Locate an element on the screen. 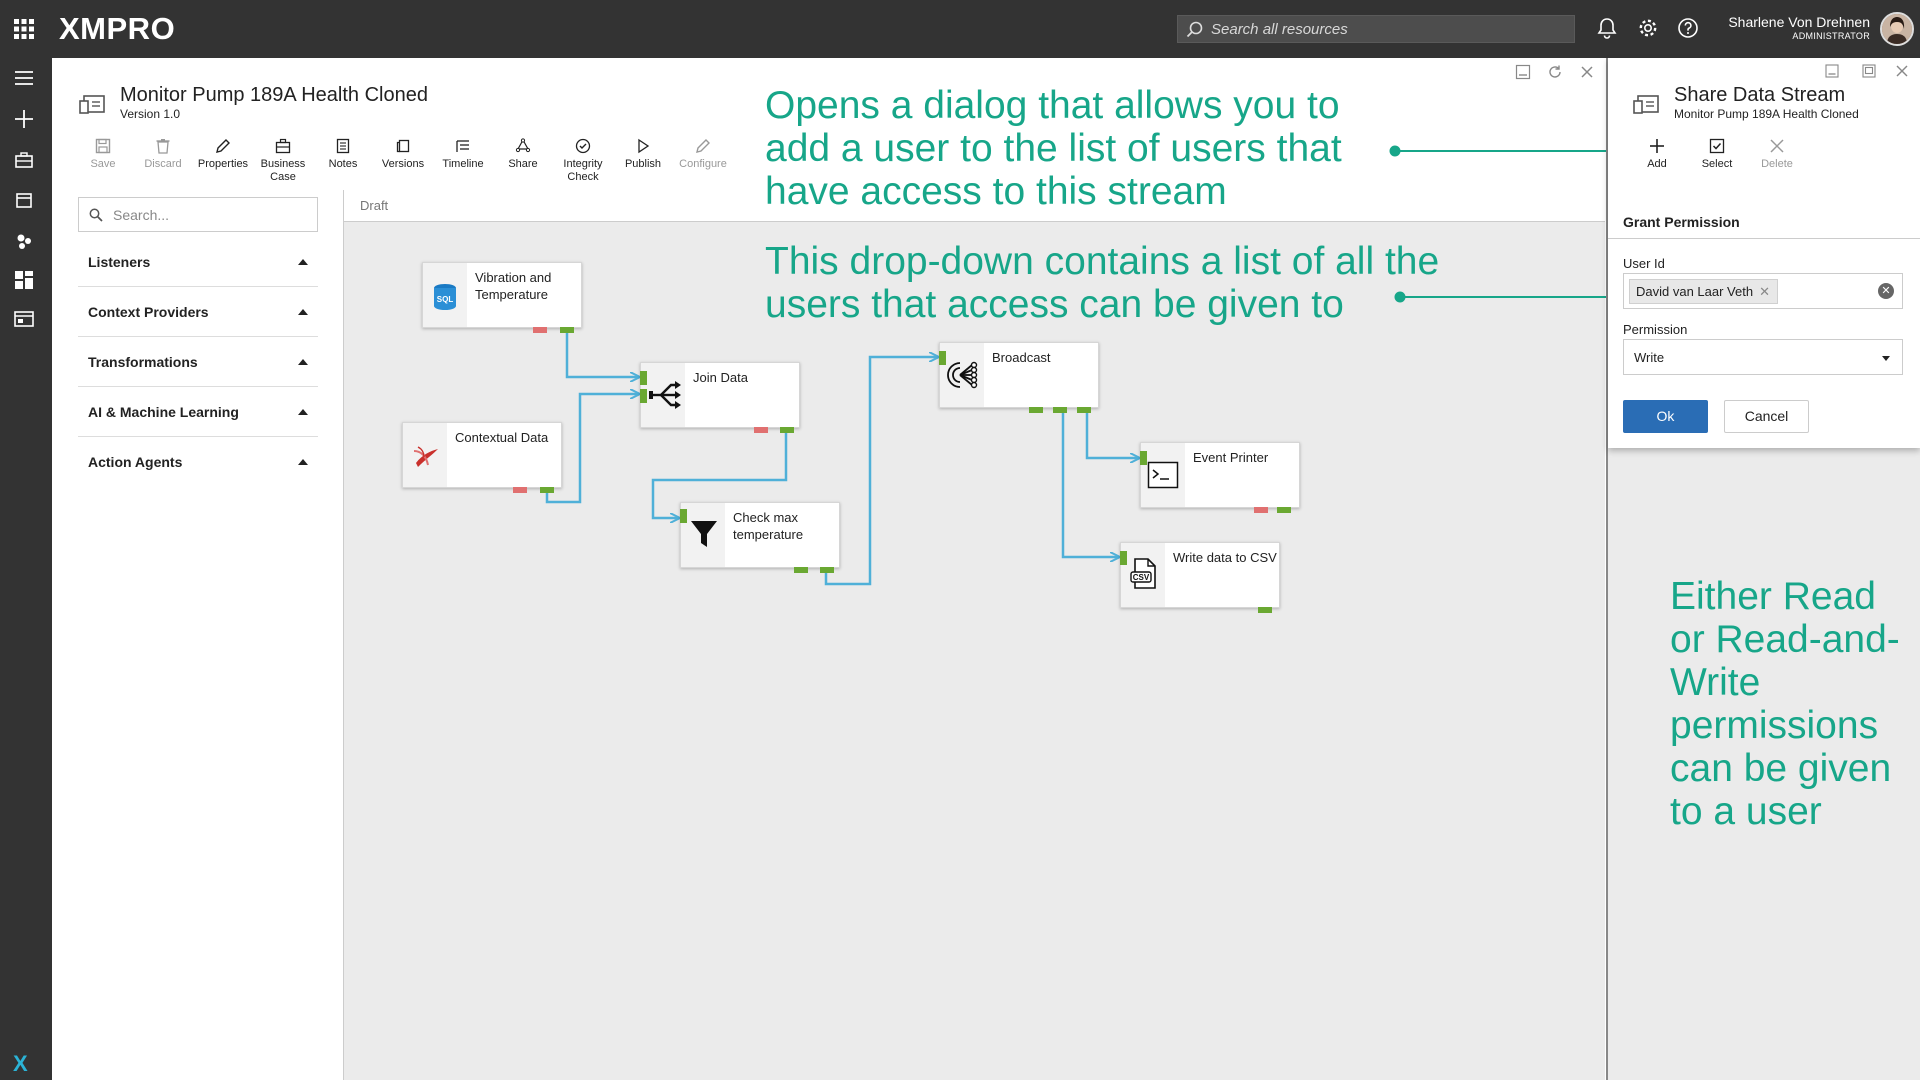 This screenshot has height=1080, width=1920. node-vibration-and-temperature: SQL Vibration and Temperature is located at coordinates (502, 297).